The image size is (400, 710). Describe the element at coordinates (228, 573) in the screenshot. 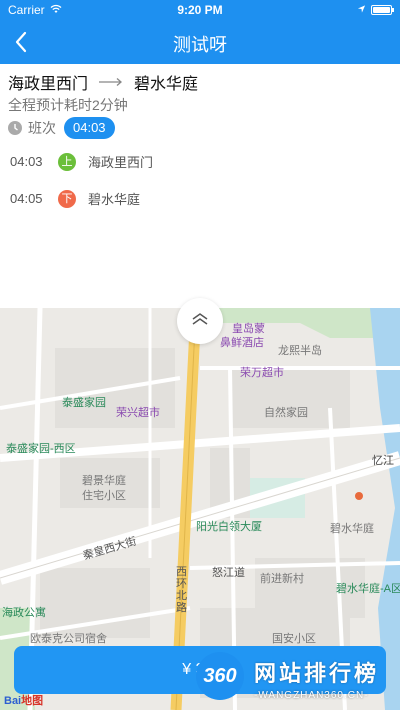

I see `map-label-road-nujiang: 怒江道` at that location.